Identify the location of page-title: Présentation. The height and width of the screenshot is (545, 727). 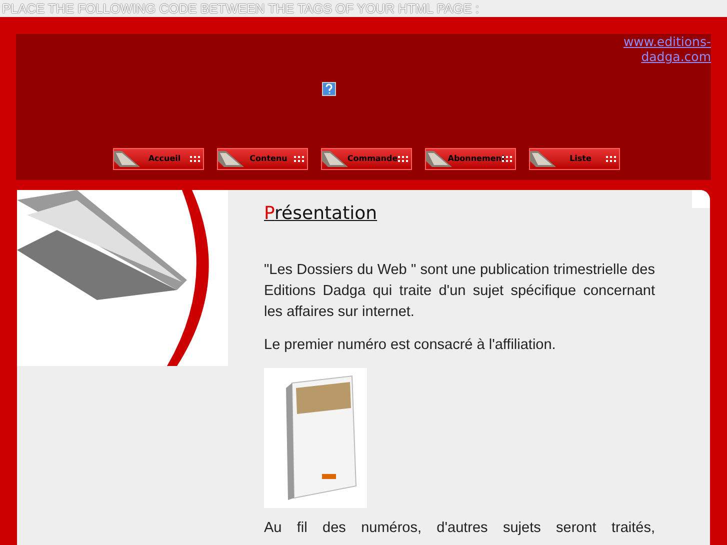
(321, 214).